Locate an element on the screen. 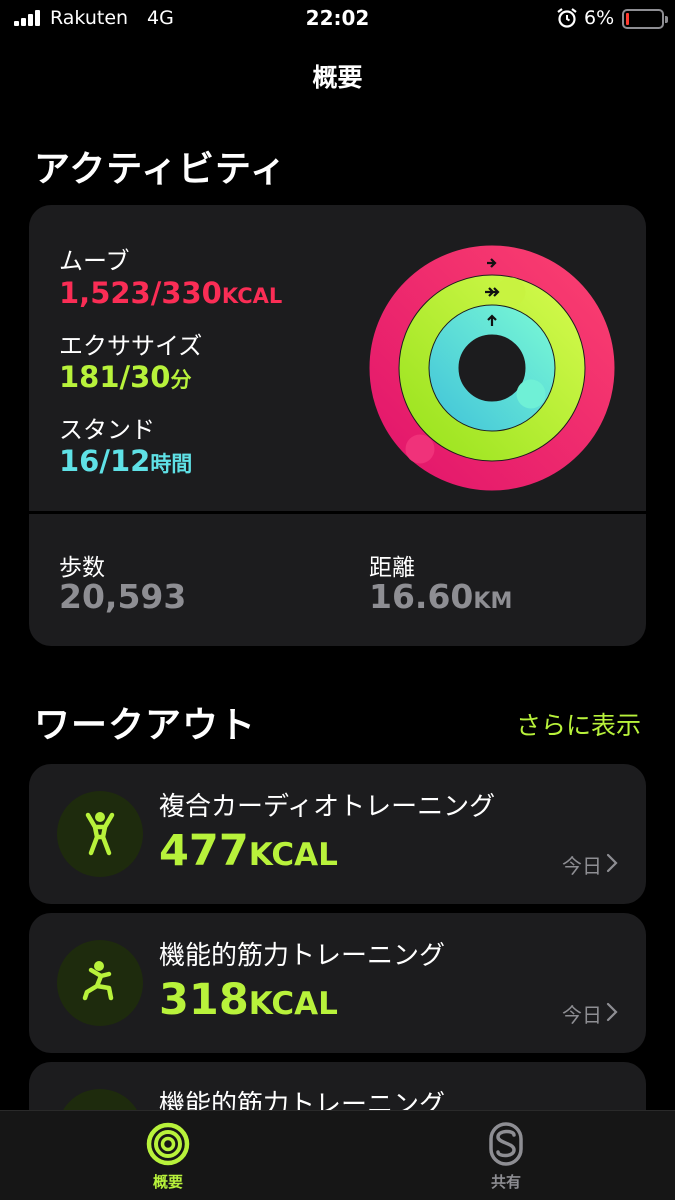  battery-percent: 6% is located at coordinates (599, 18).